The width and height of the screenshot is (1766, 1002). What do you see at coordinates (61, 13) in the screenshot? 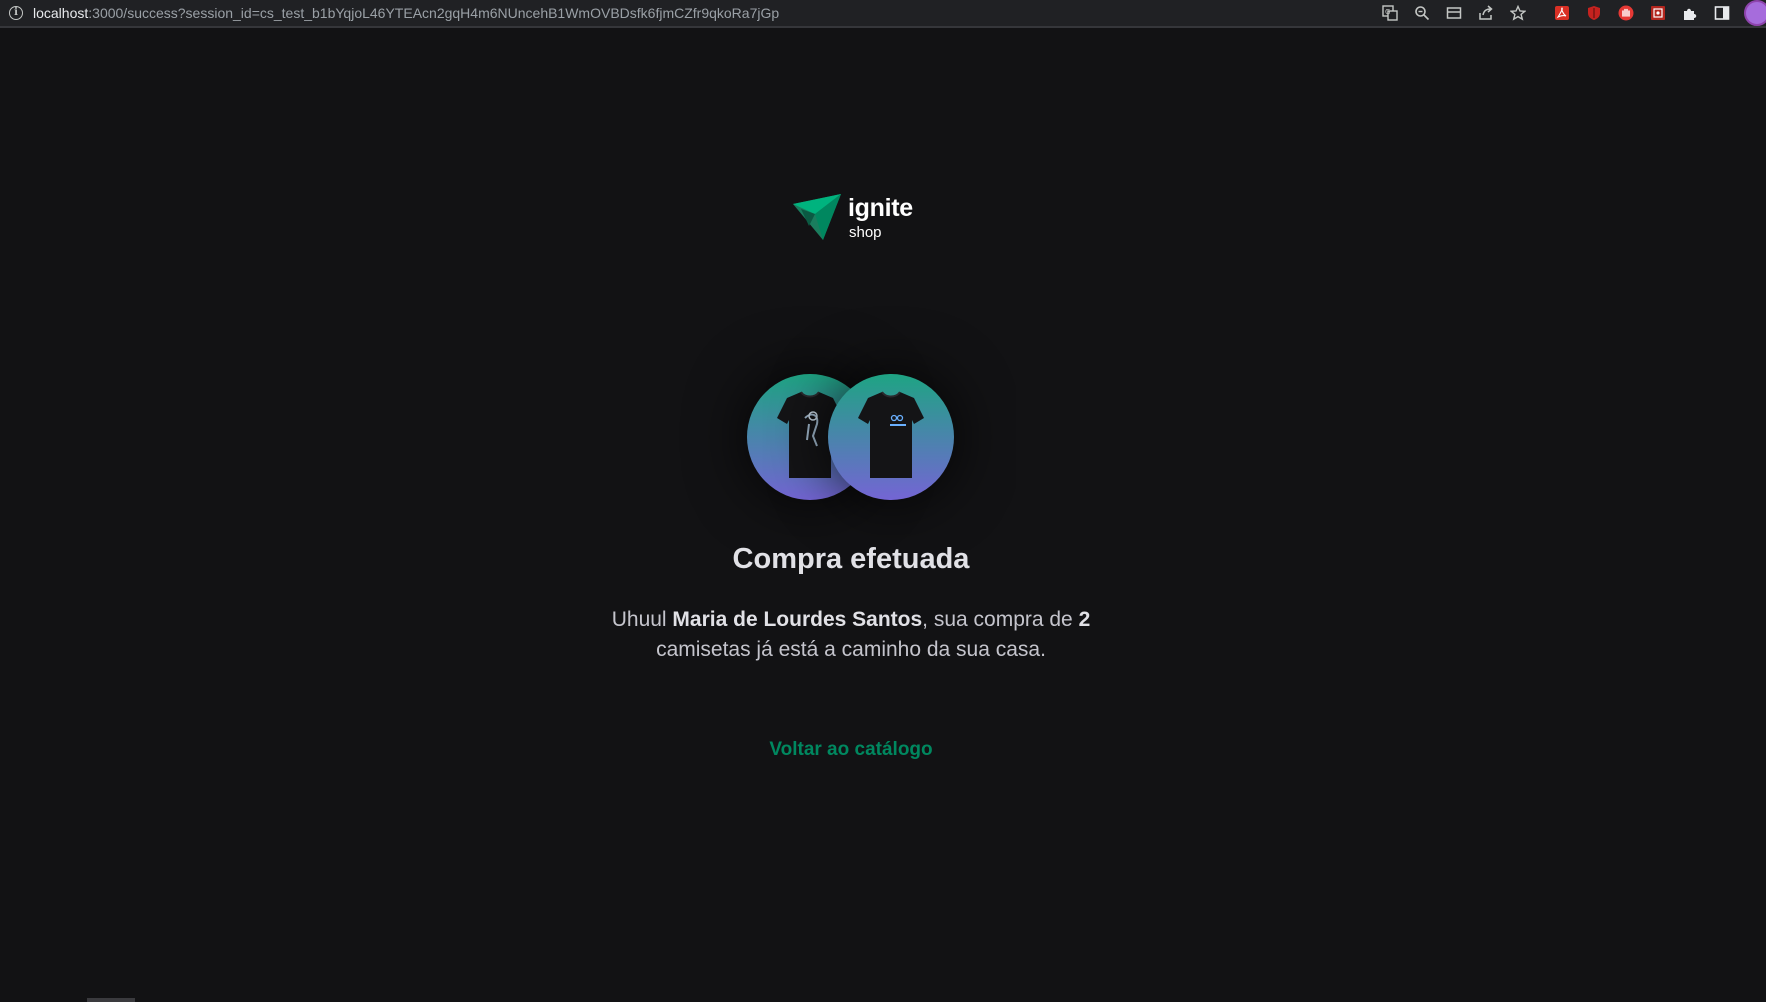
I see `url-host: localhost` at bounding box center [61, 13].